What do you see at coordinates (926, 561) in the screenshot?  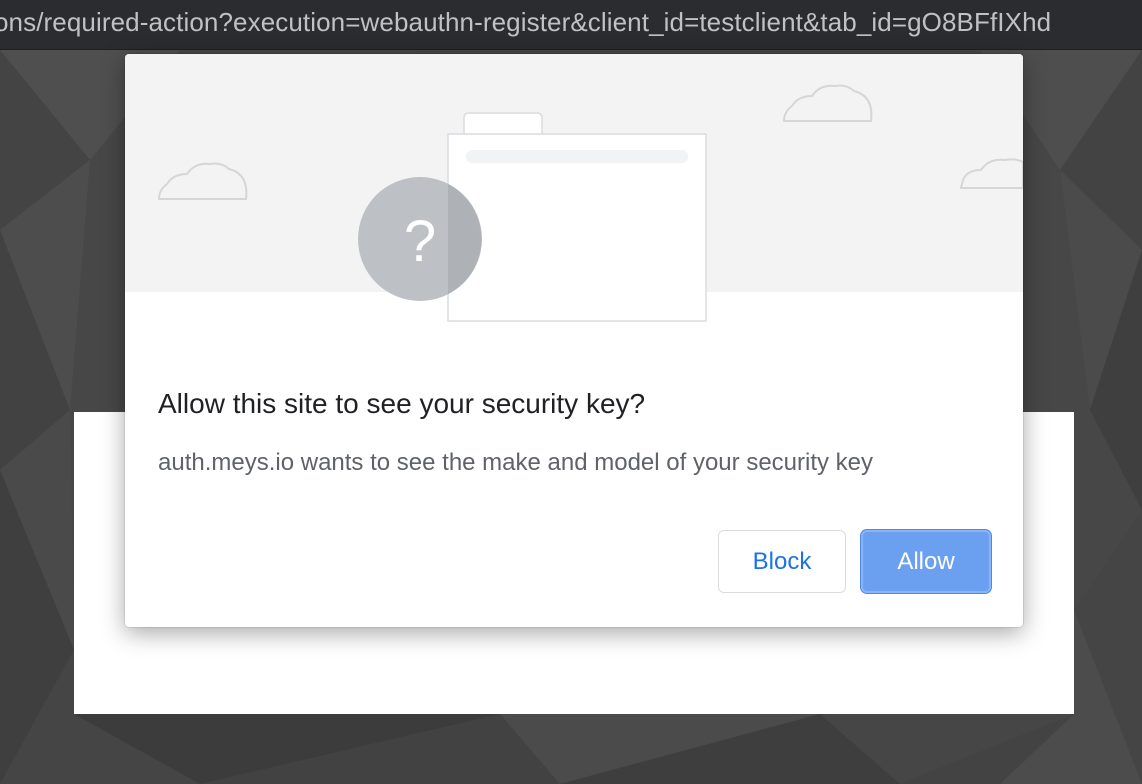 I see `allow-button: Allow` at bounding box center [926, 561].